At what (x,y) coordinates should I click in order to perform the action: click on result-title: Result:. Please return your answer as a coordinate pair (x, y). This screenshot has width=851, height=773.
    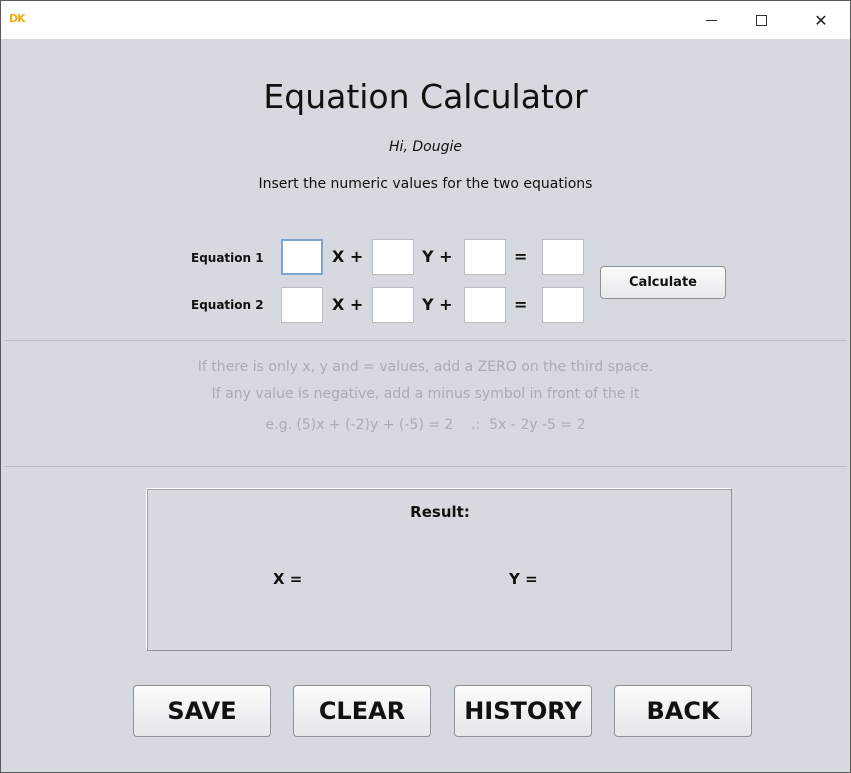
    Looking at the image, I should click on (440, 512).